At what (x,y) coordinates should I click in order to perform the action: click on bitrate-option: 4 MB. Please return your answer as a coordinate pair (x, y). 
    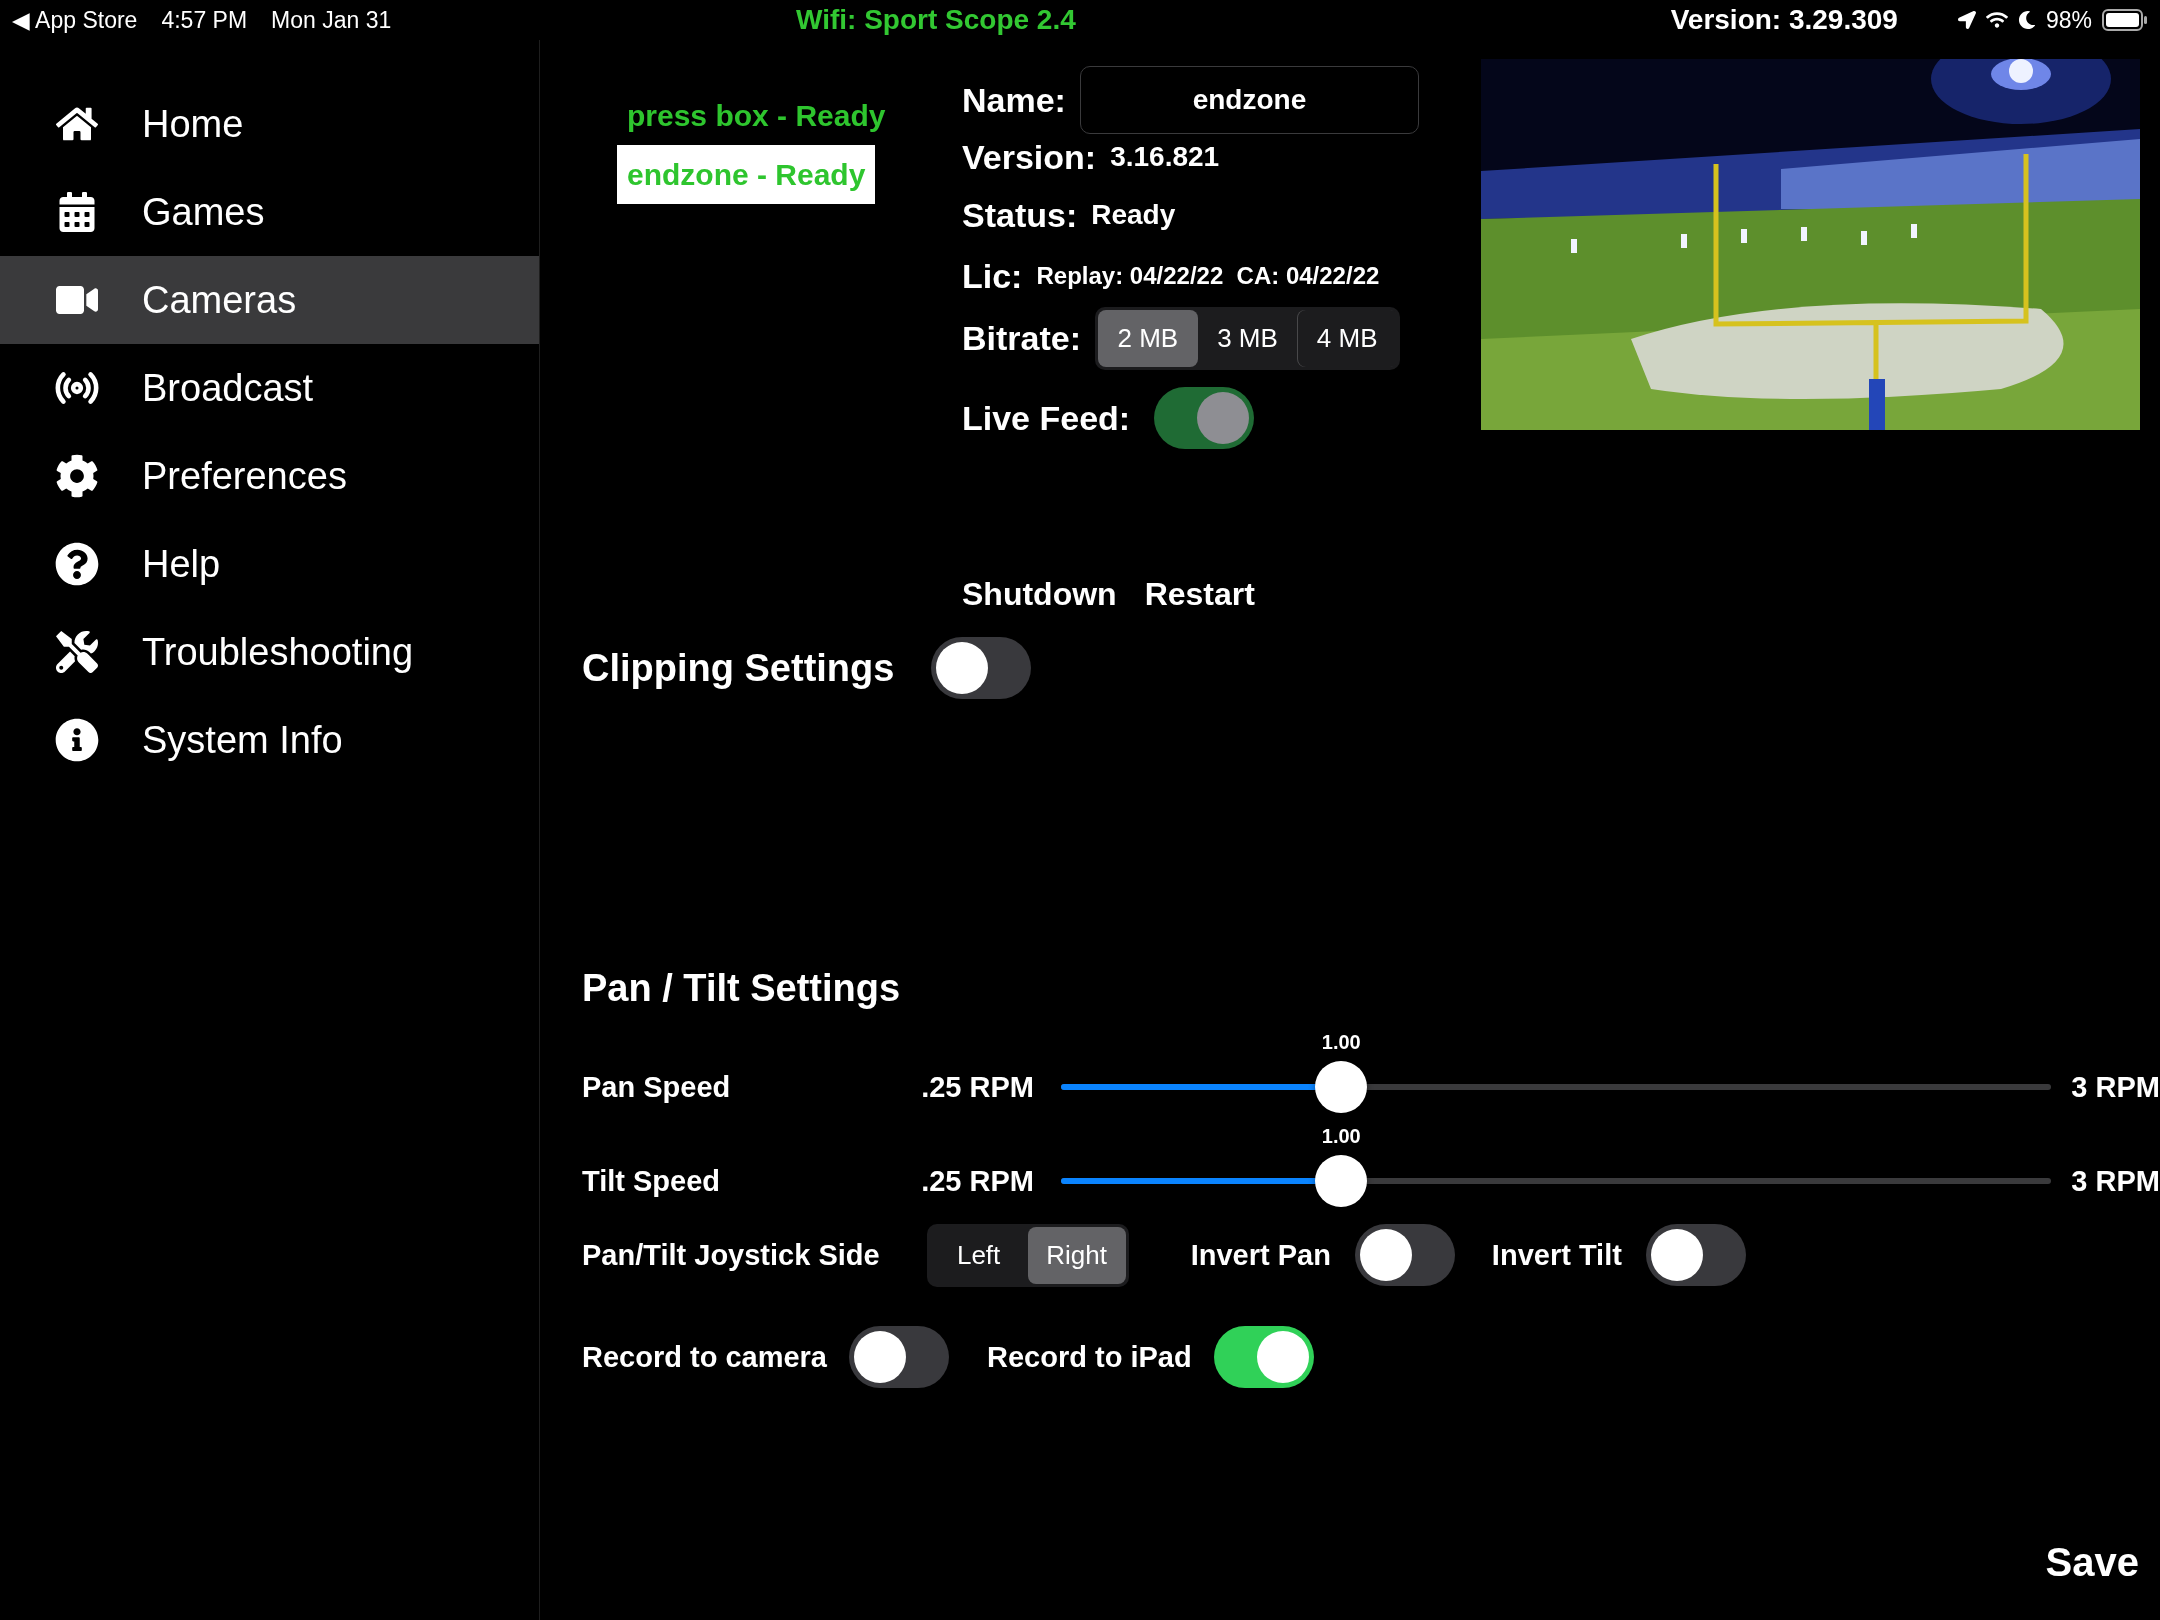
    Looking at the image, I should click on (1347, 338).